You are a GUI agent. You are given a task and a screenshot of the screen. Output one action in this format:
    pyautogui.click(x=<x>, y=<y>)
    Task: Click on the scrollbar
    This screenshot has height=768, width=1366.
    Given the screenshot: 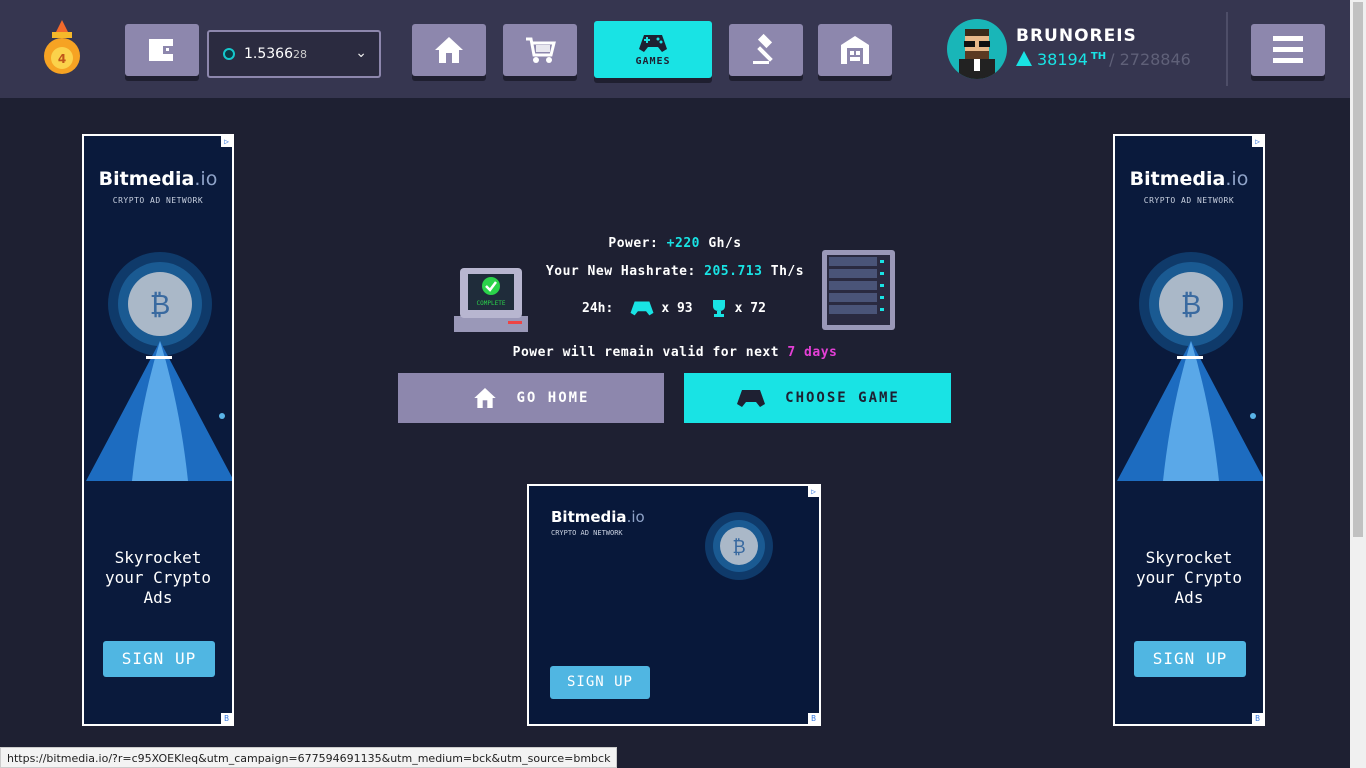 What is the action you would take?
    pyautogui.click(x=1358, y=384)
    